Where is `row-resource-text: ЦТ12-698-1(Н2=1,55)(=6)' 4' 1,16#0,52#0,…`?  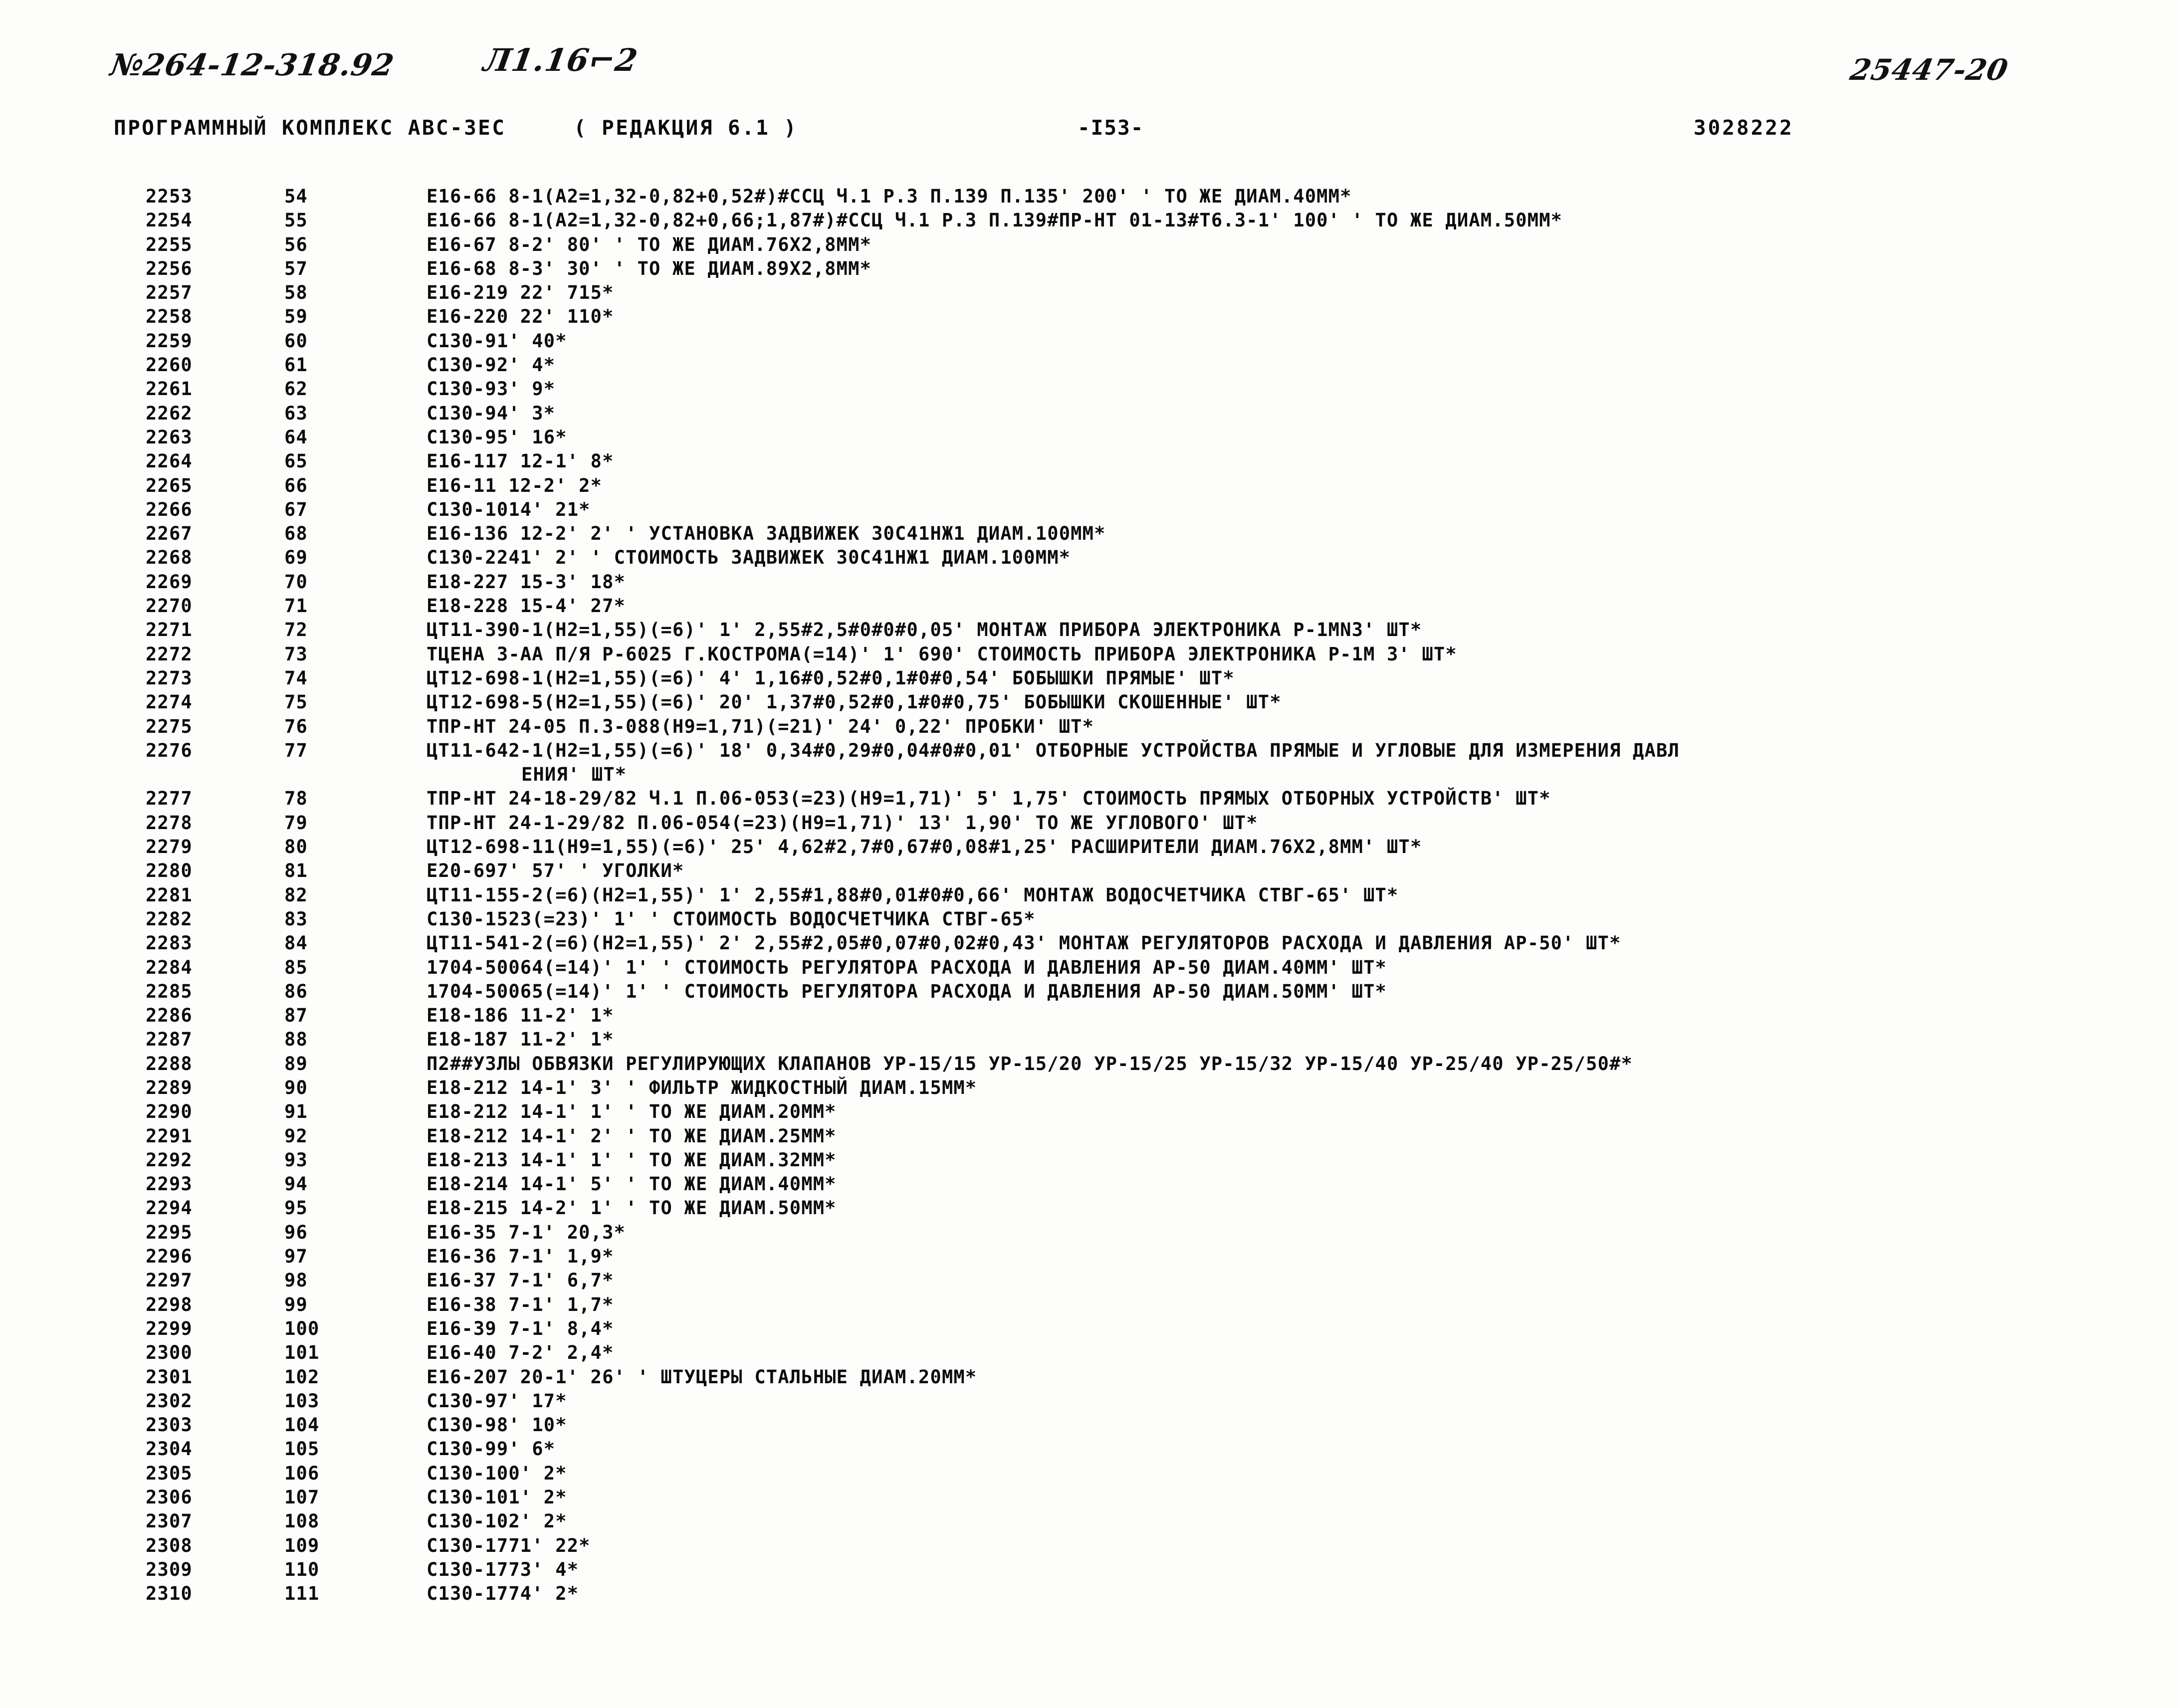
row-resource-text: ЦТ12-698-1(Н2=1,55)(=6)' 4' 1,16#0,52#0,… is located at coordinates (831, 678).